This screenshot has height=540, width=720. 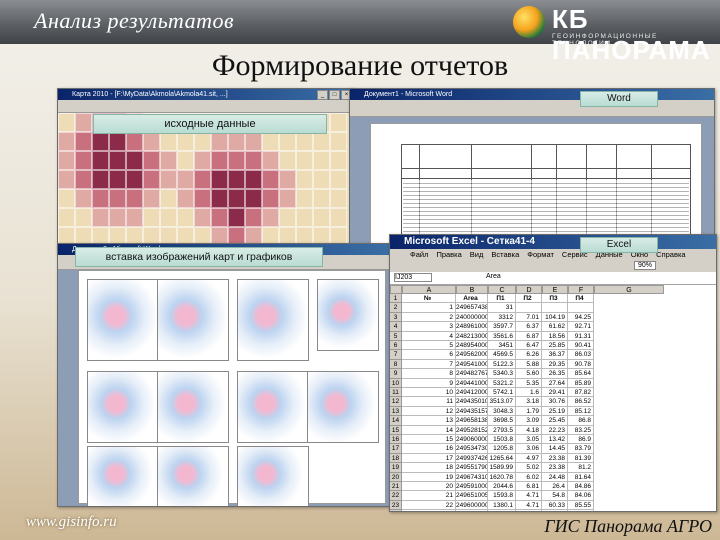 What do you see at coordinates (581, 364) in the screenshot?
I see `excel-cell: 90.78` at bounding box center [581, 364].